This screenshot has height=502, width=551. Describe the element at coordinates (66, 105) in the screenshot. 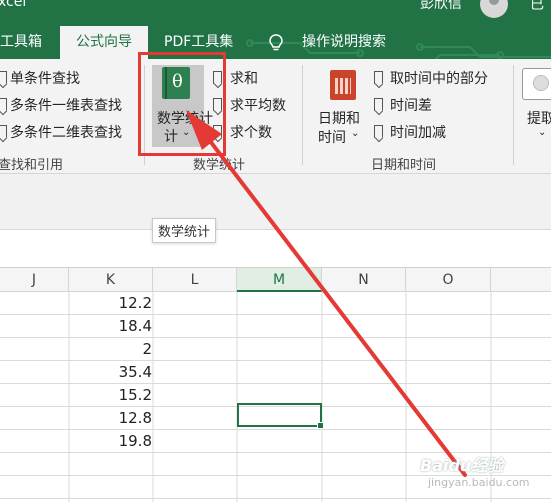

I see `multi-condition-1d-lookup-button: 多条件一维表查找` at that location.